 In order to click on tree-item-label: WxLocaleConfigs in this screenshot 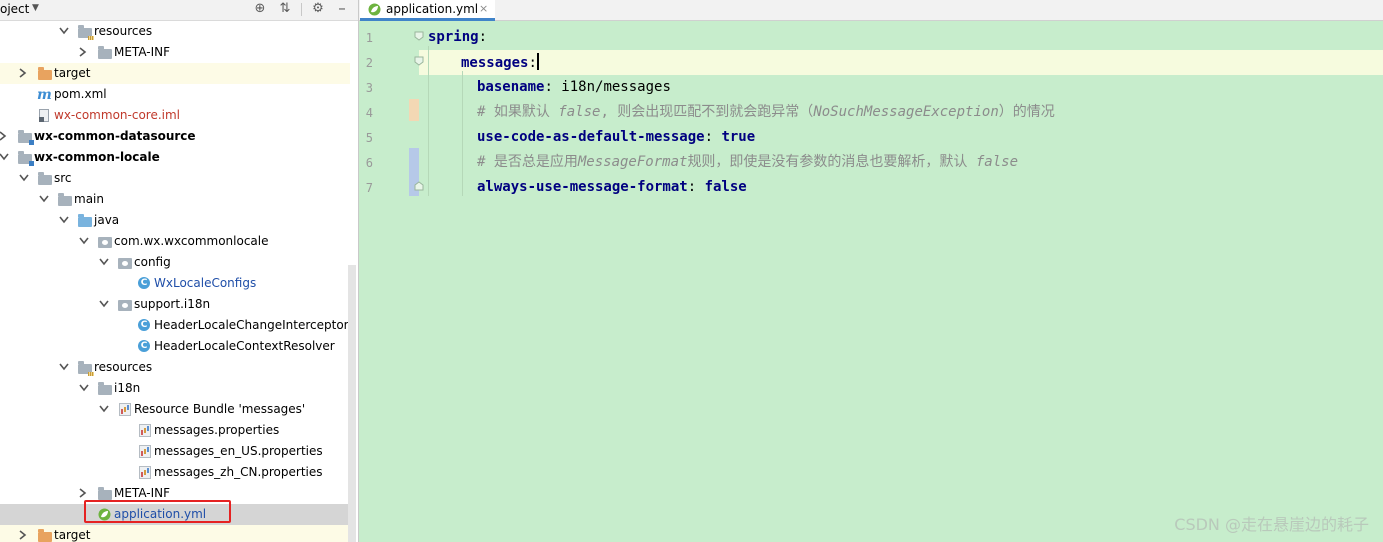, I will do `click(205, 283)`.